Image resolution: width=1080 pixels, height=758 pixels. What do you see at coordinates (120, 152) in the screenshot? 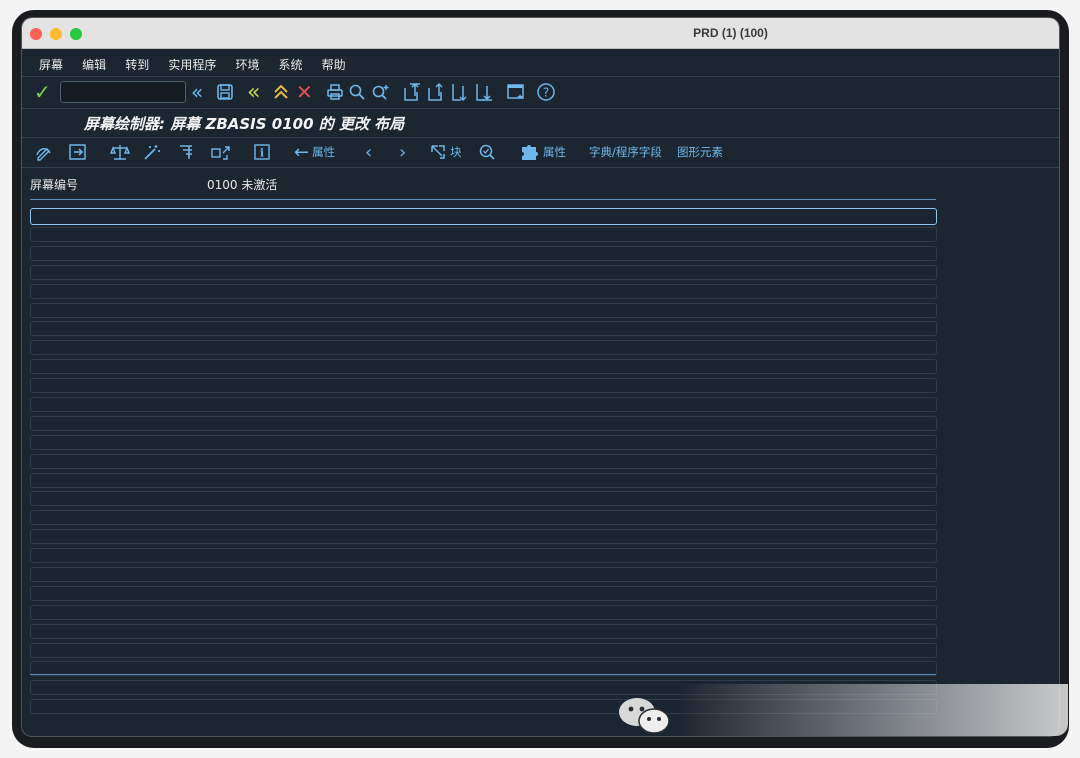
I see `check-balance-icon` at bounding box center [120, 152].